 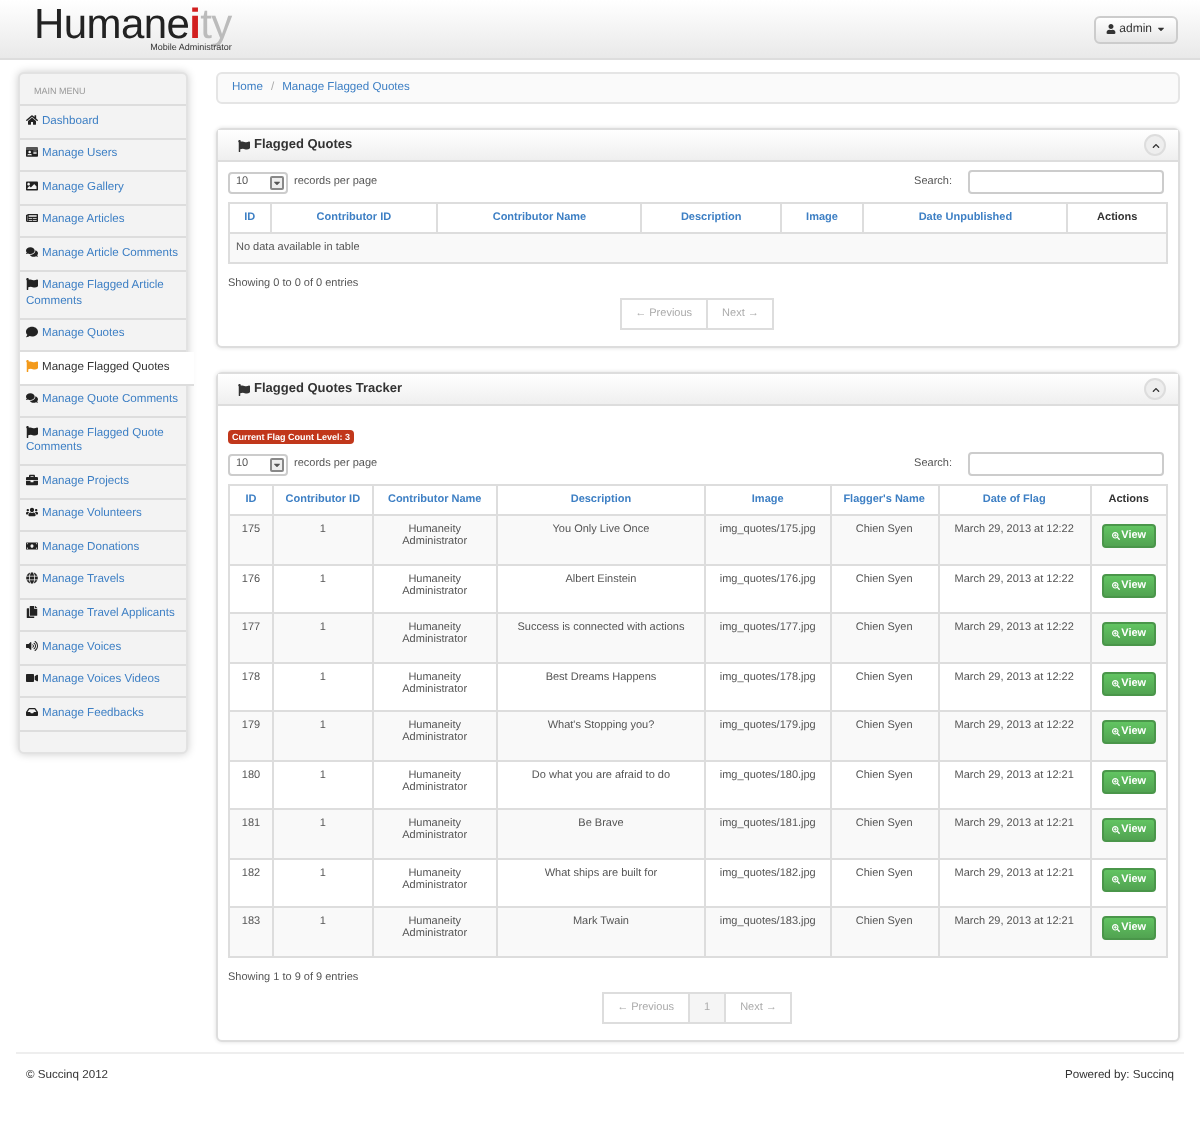 I want to click on home-icon, so click(x=32, y=119).